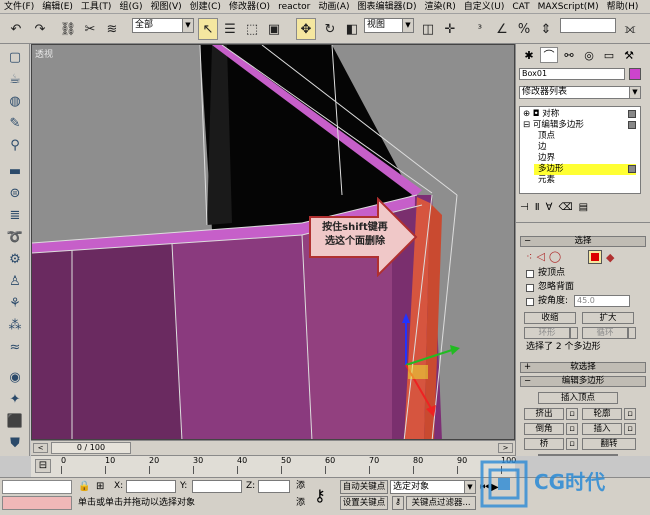 The height and width of the screenshot is (515, 650). Describe the element at coordinates (90, 29) in the screenshot. I see `unlink-icon: ✂` at that location.